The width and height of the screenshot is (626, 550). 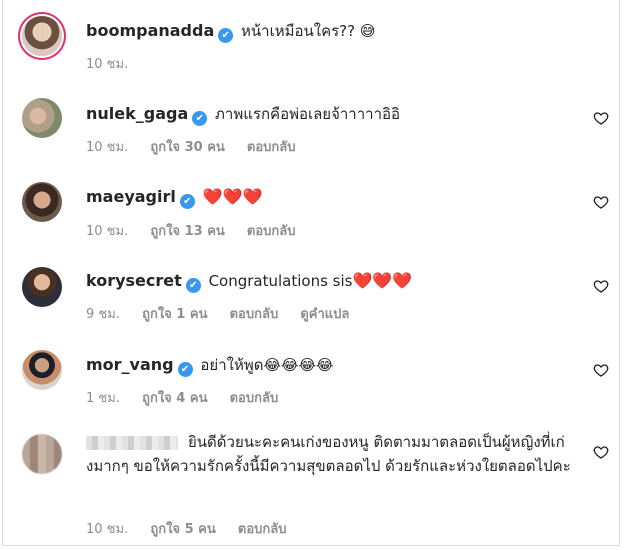 I want to click on comment-meta: 10 ชม. ถูกใจ 30 คน ตอบกลับ, so click(x=200, y=146).